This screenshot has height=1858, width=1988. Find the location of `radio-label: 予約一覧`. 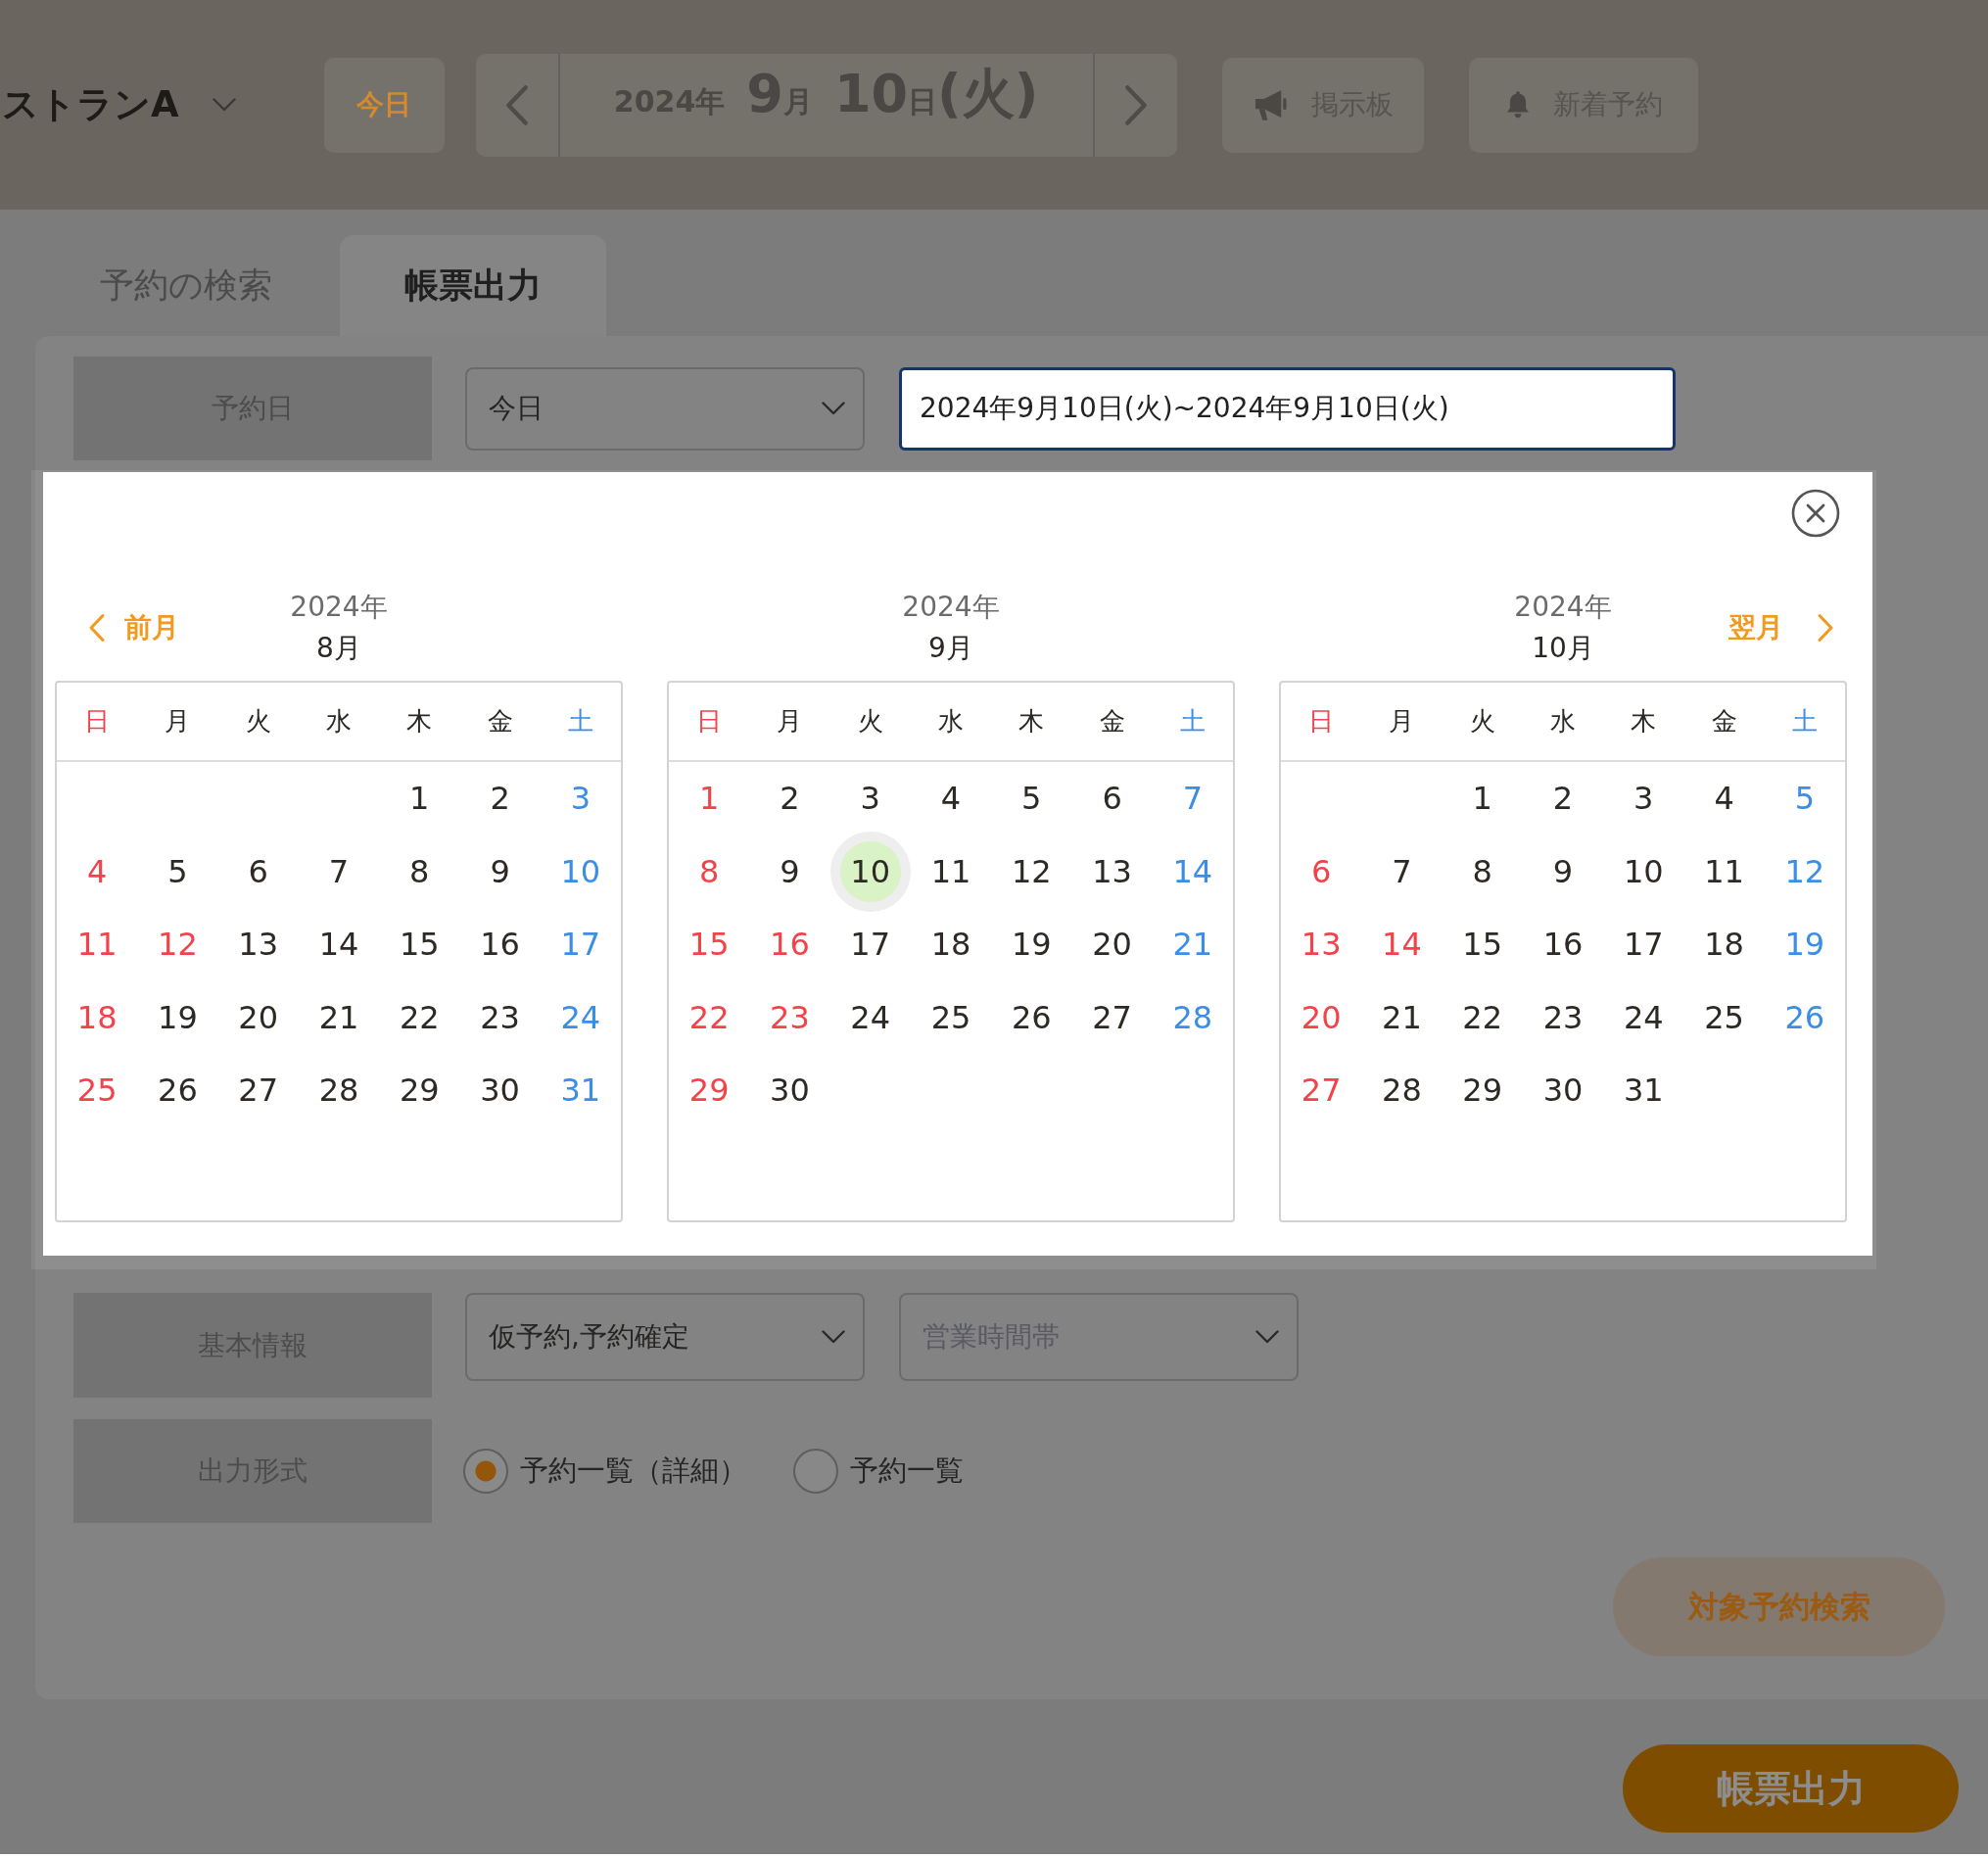

radio-label: 予約一覧 is located at coordinates (907, 1471).